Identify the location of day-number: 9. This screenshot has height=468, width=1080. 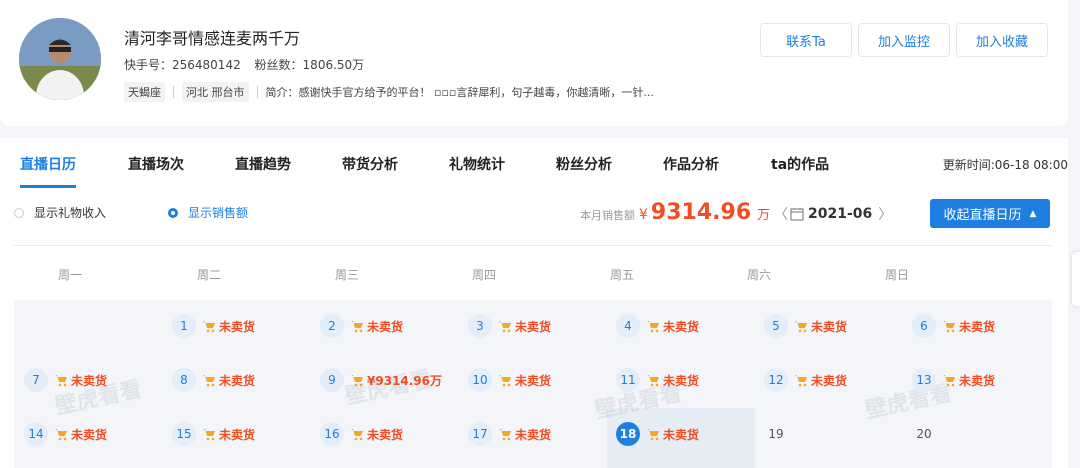
(332, 380).